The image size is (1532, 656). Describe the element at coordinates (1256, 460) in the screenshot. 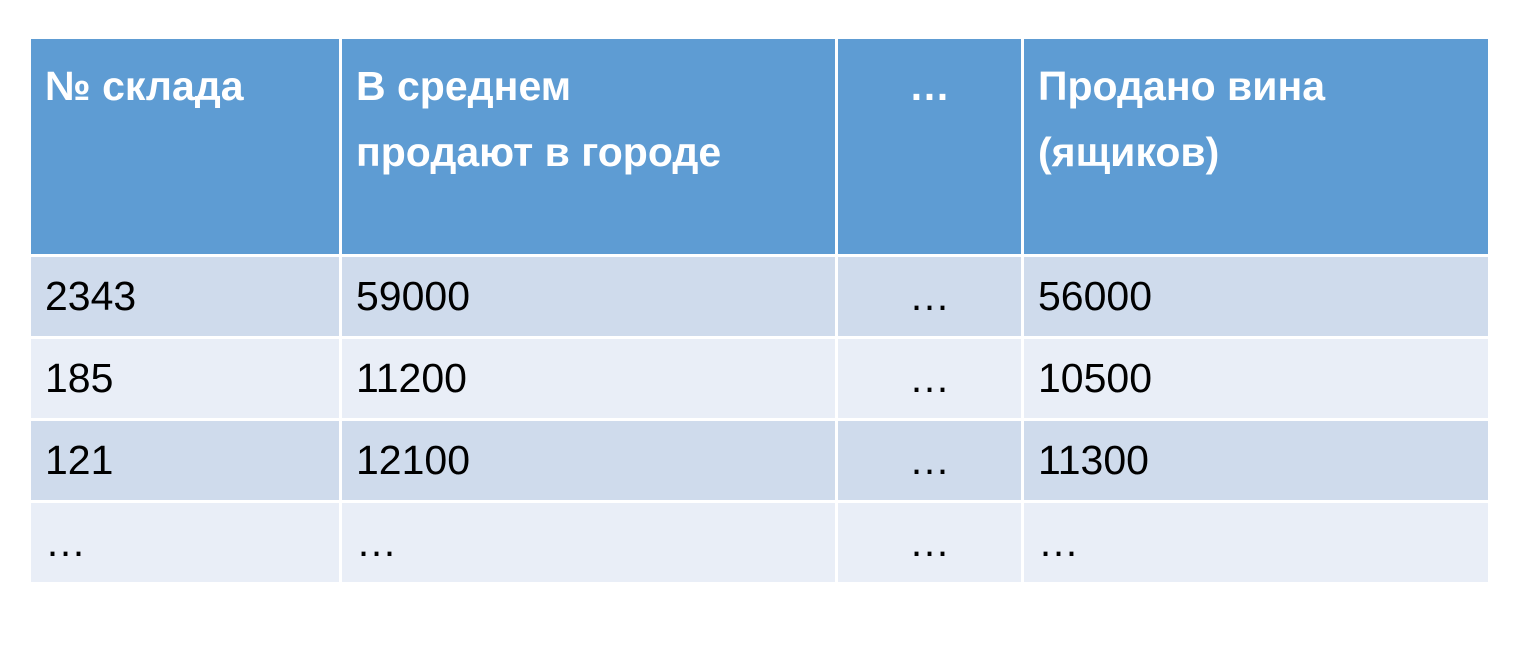

I see `cell-wine-sold: 11300` at that location.